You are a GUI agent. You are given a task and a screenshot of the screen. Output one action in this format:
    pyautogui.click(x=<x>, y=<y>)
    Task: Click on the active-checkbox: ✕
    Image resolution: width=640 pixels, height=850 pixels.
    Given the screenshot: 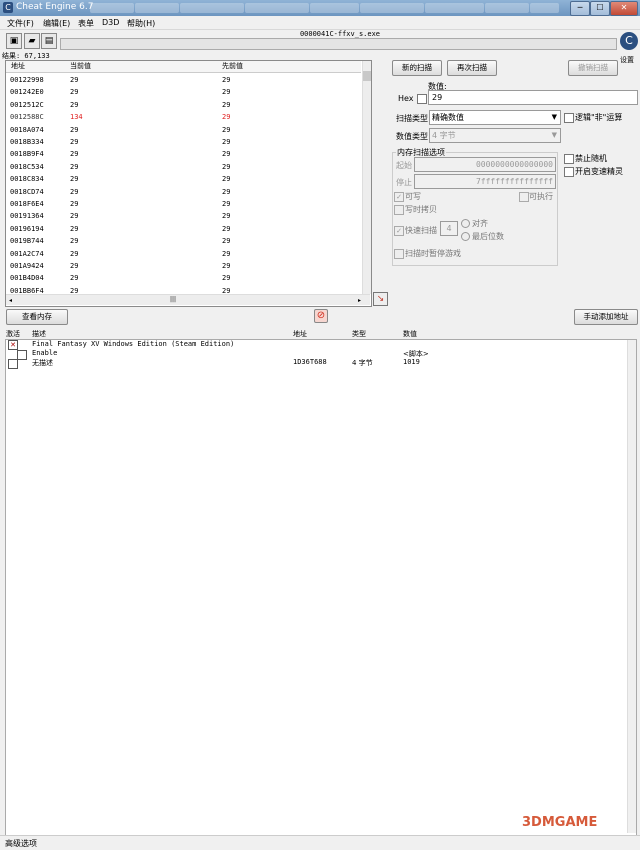 What is the action you would take?
    pyautogui.click(x=13, y=345)
    